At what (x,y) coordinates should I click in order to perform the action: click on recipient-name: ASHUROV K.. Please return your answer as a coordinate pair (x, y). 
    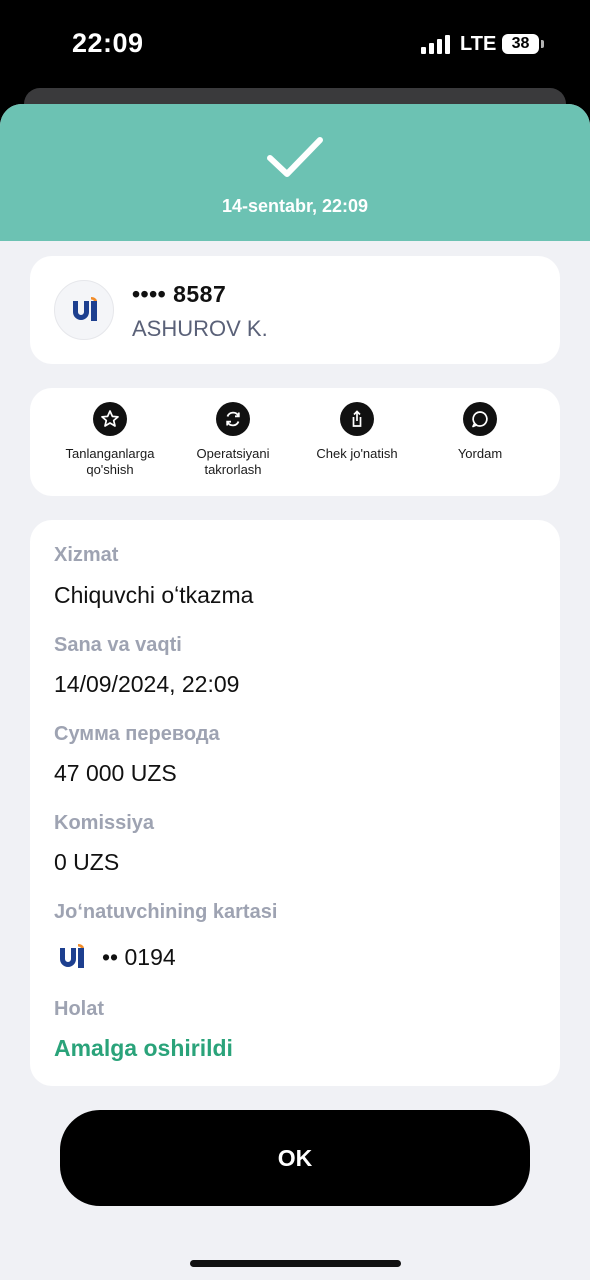
    Looking at the image, I should click on (200, 328).